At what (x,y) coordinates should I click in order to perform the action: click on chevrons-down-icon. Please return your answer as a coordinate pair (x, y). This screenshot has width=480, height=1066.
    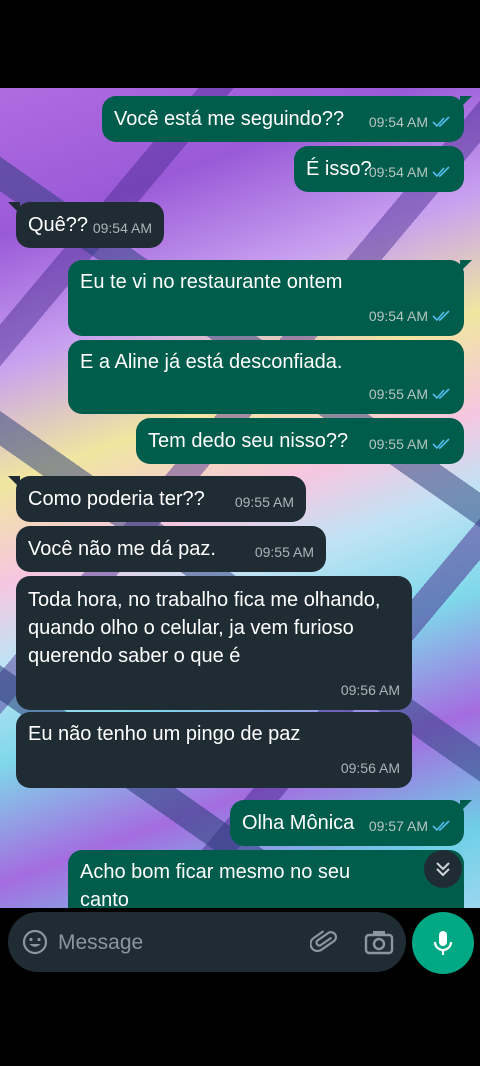
    Looking at the image, I should click on (443, 869).